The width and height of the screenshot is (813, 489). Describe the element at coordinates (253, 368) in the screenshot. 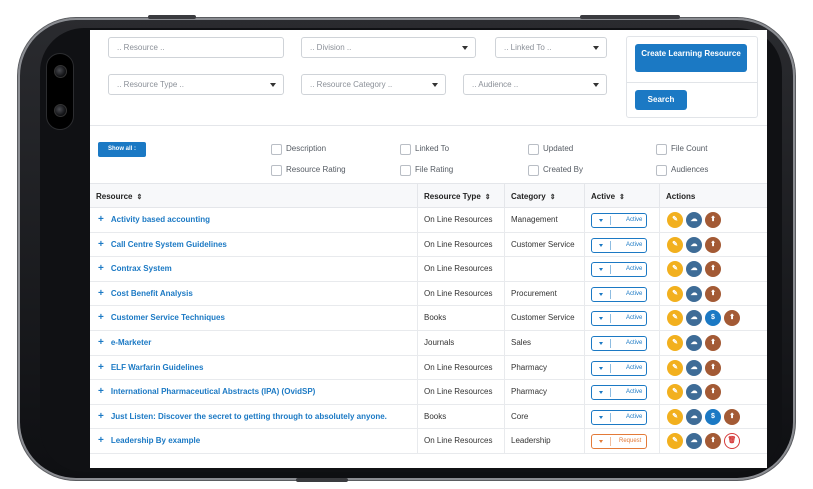

I see `resource-cell: + ELF Warfarin Guidelines` at that location.